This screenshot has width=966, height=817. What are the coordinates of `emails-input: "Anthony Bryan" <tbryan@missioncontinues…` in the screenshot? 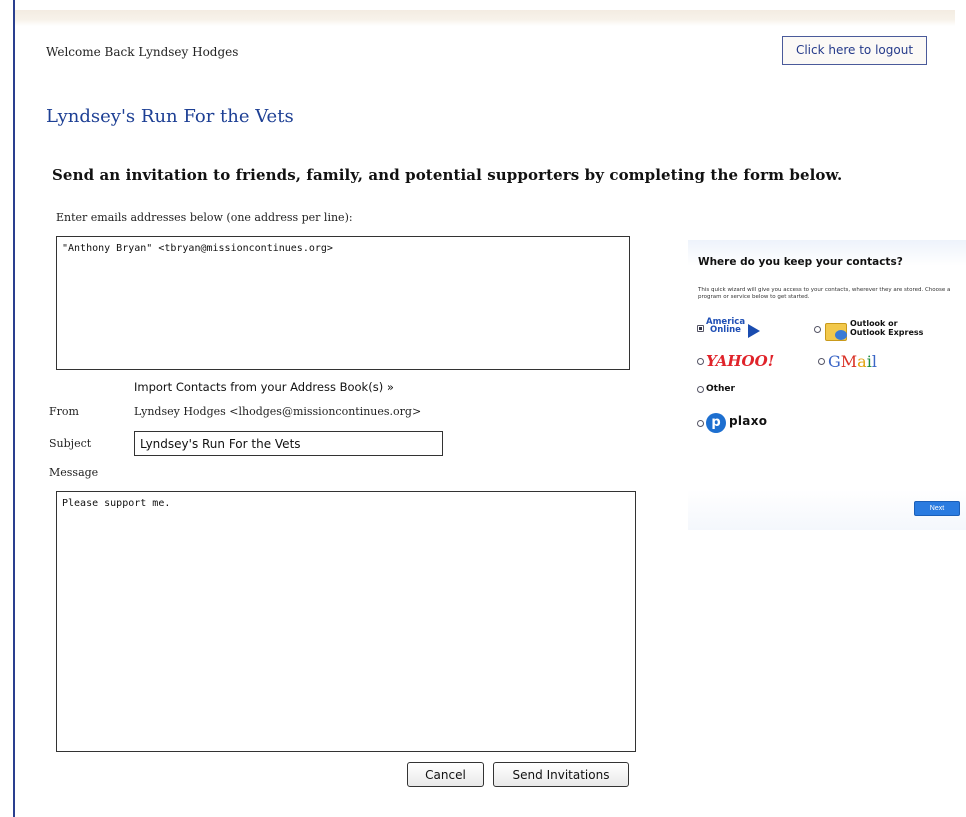 It's located at (343, 303).